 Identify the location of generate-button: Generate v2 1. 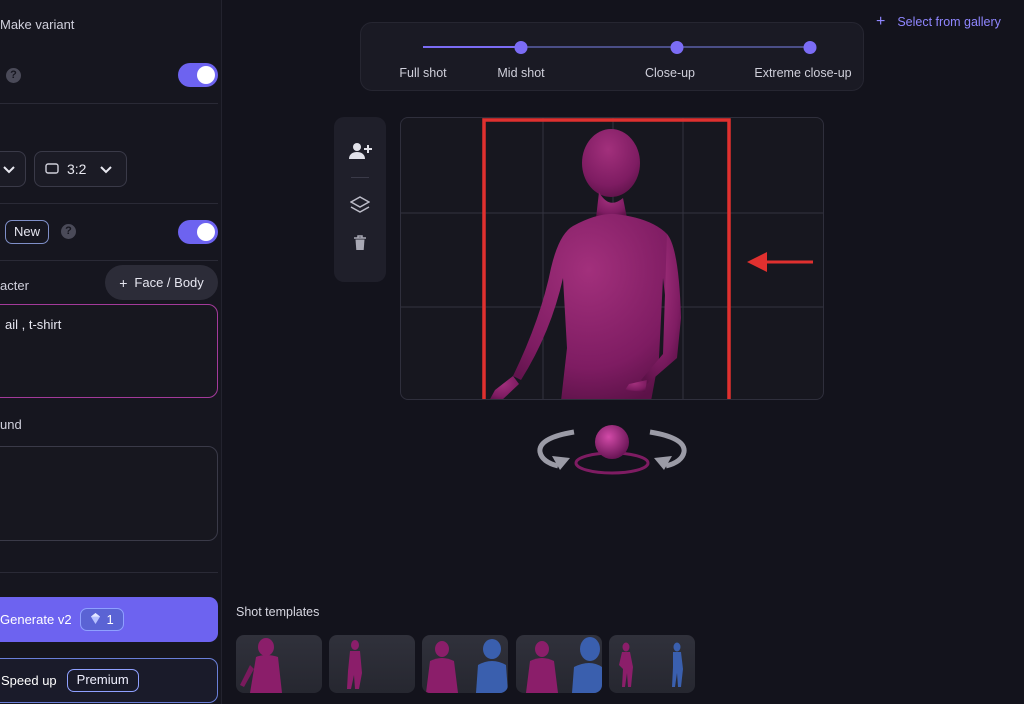
(109, 619).